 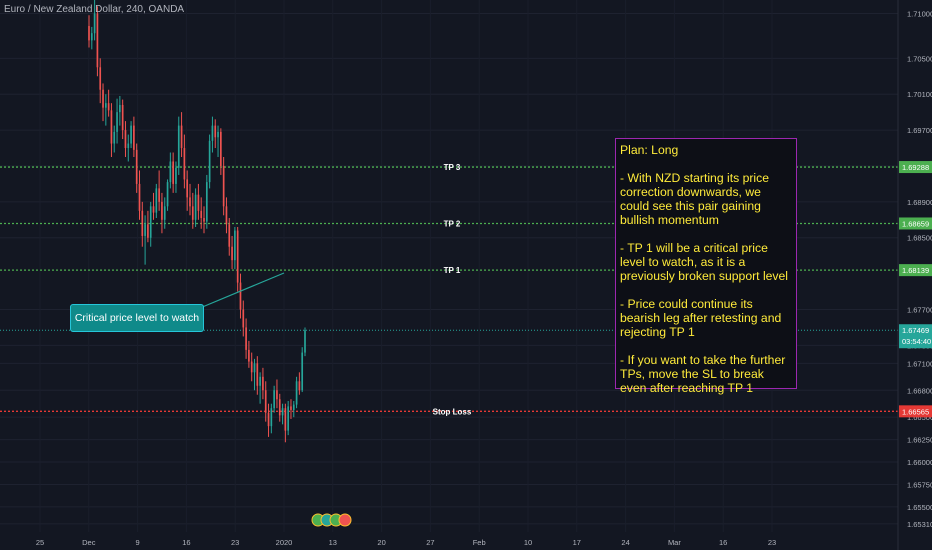 What do you see at coordinates (919, 363) in the screenshot?
I see `y-tick-label: 1.67100` at bounding box center [919, 363].